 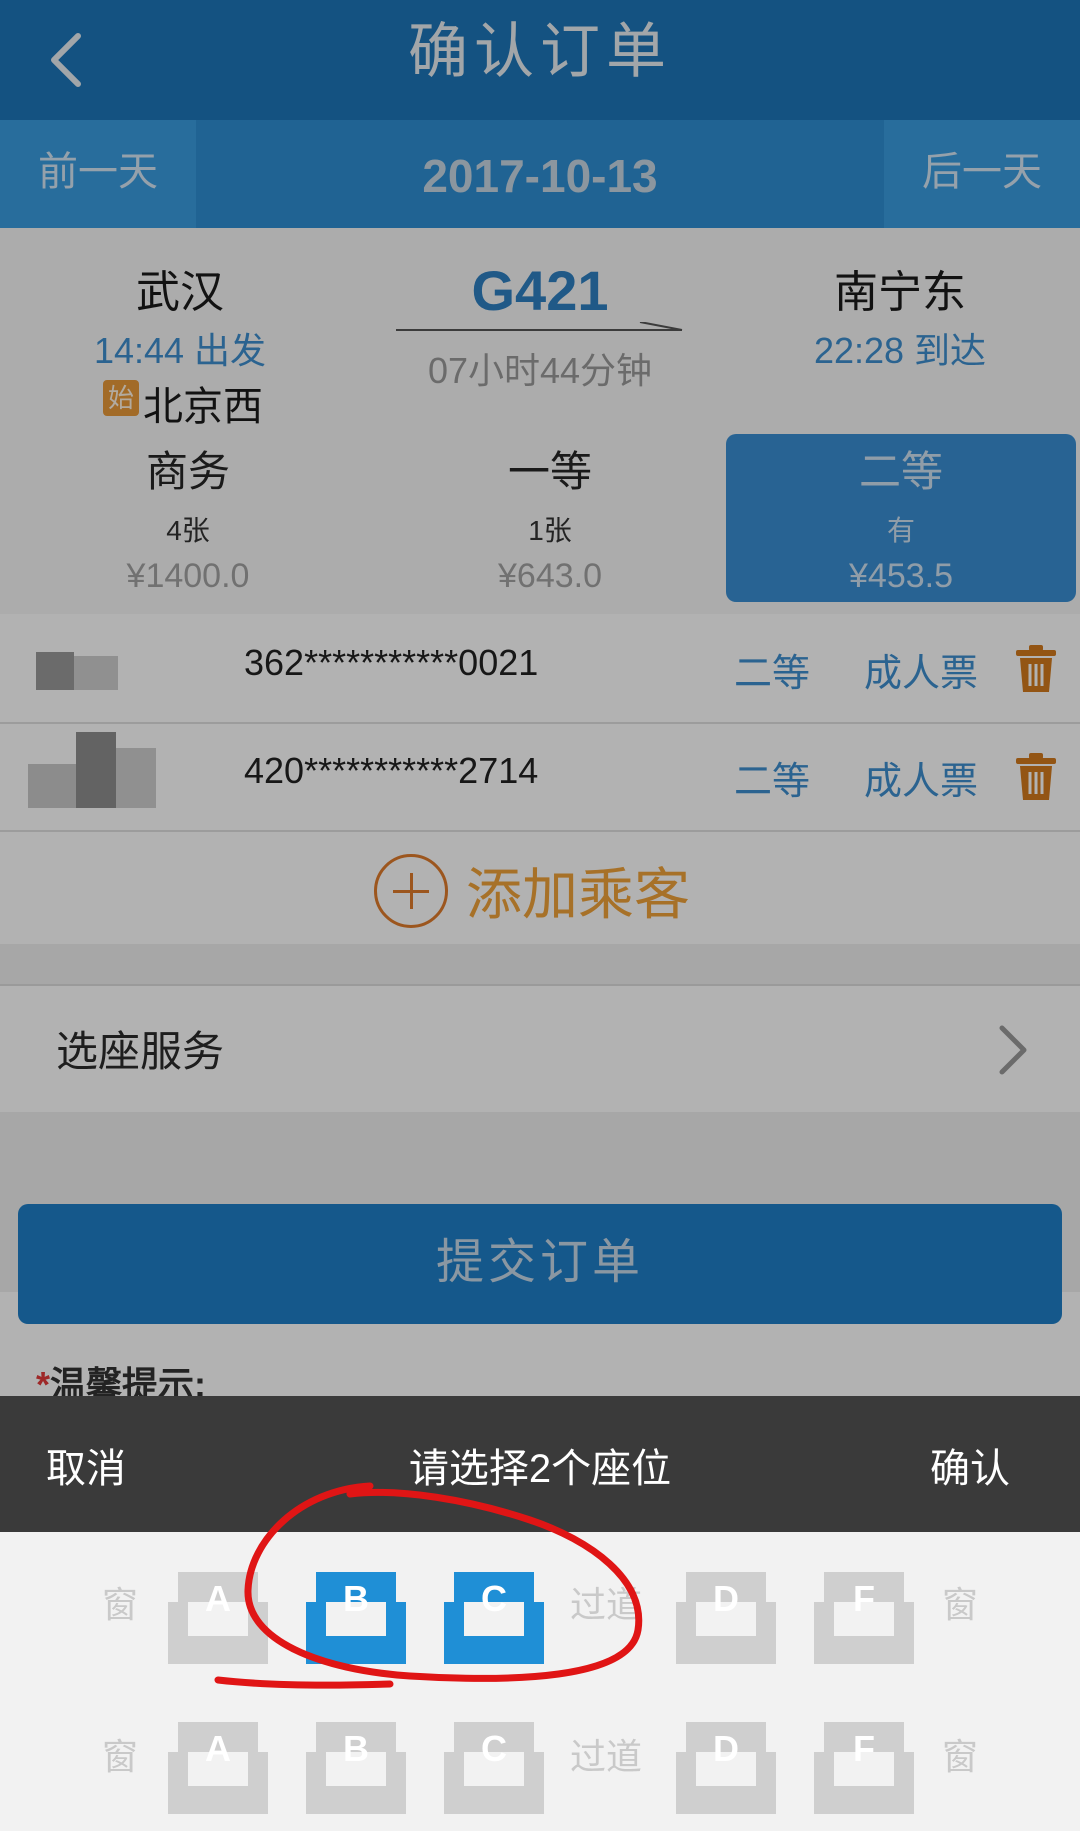 What do you see at coordinates (430, 1597) in the screenshot?
I see `red-annotation-circle` at bounding box center [430, 1597].